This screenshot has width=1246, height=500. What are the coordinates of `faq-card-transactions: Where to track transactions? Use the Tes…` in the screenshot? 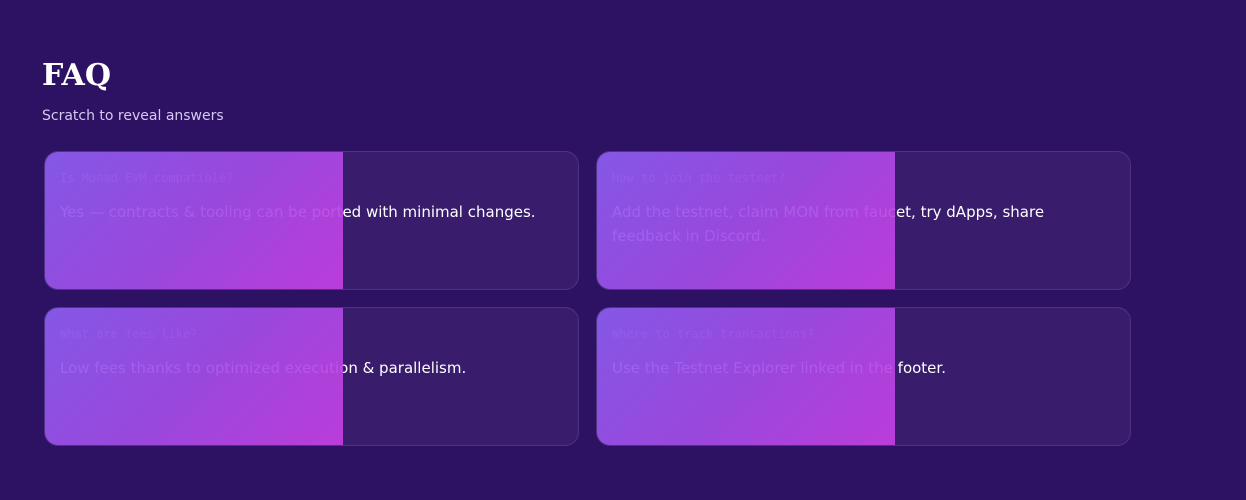 It's located at (863, 376).